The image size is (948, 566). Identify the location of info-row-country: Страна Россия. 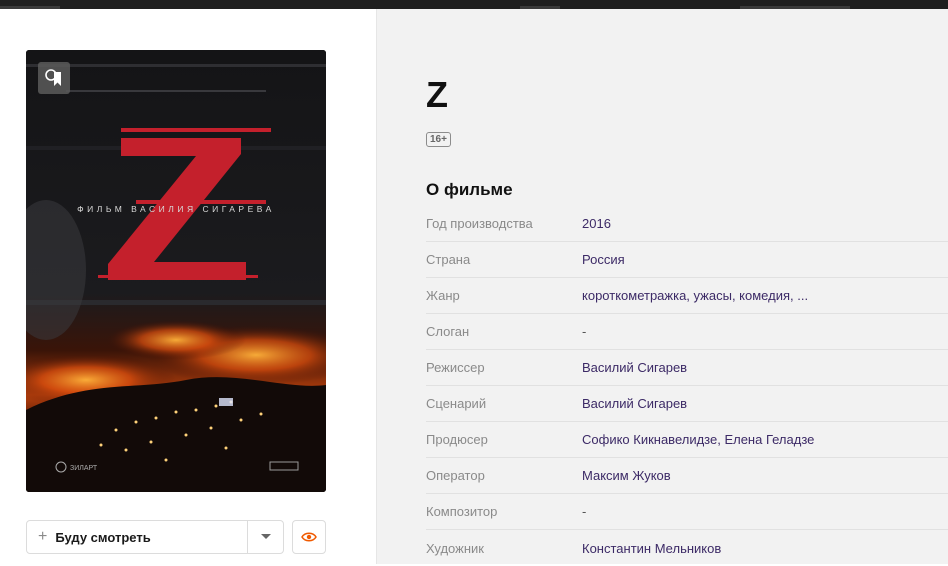
(687, 260).